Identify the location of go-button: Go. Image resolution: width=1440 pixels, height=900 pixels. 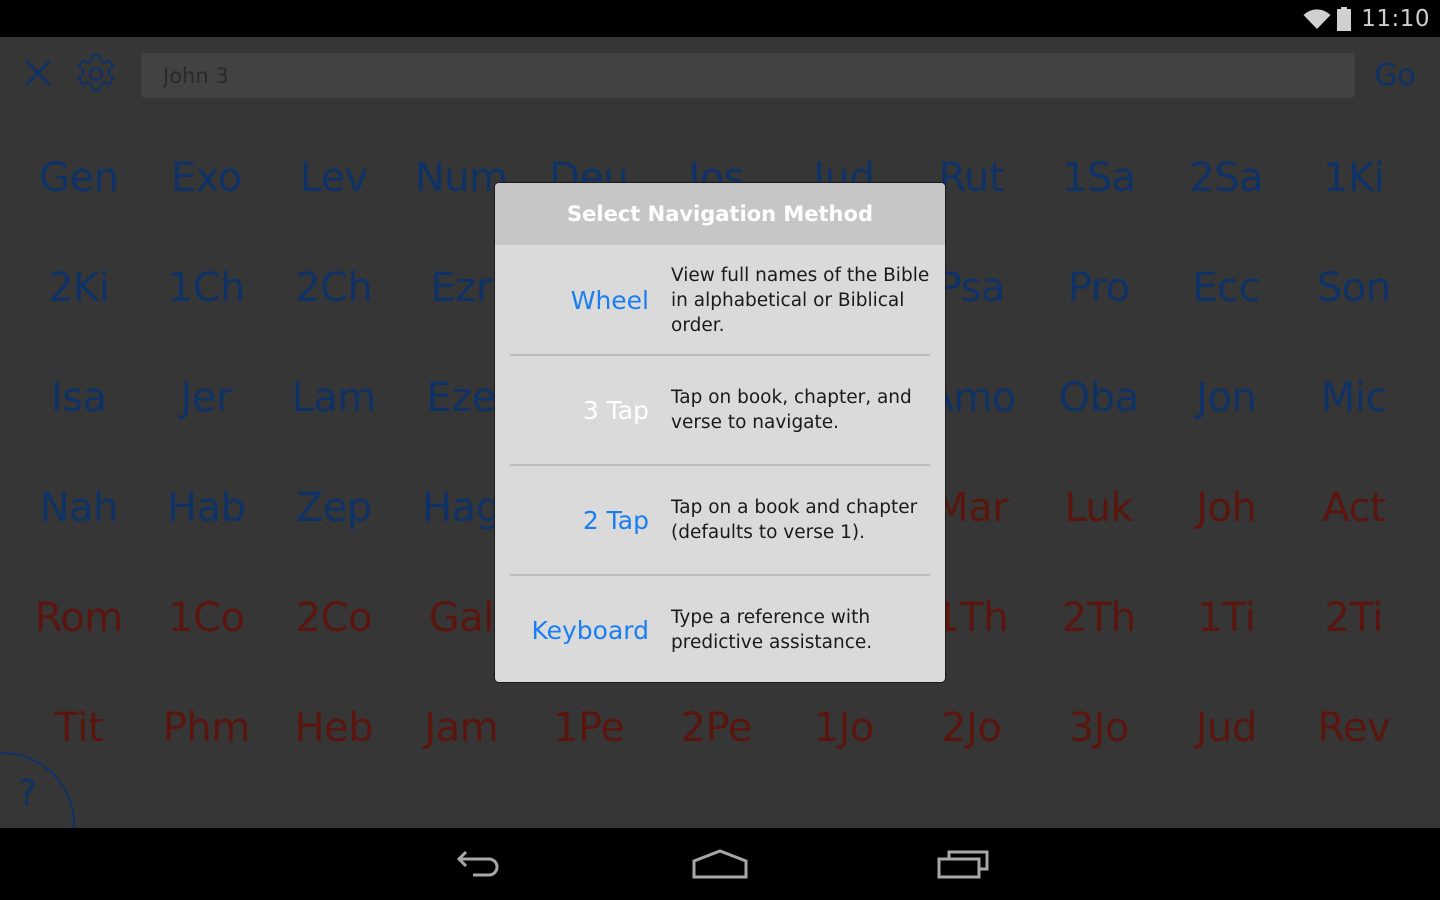
(1395, 75).